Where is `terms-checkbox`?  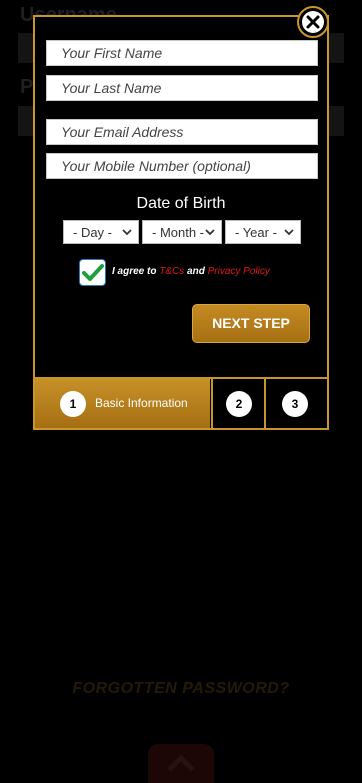 terms-checkbox is located at coordinates (92, 272).